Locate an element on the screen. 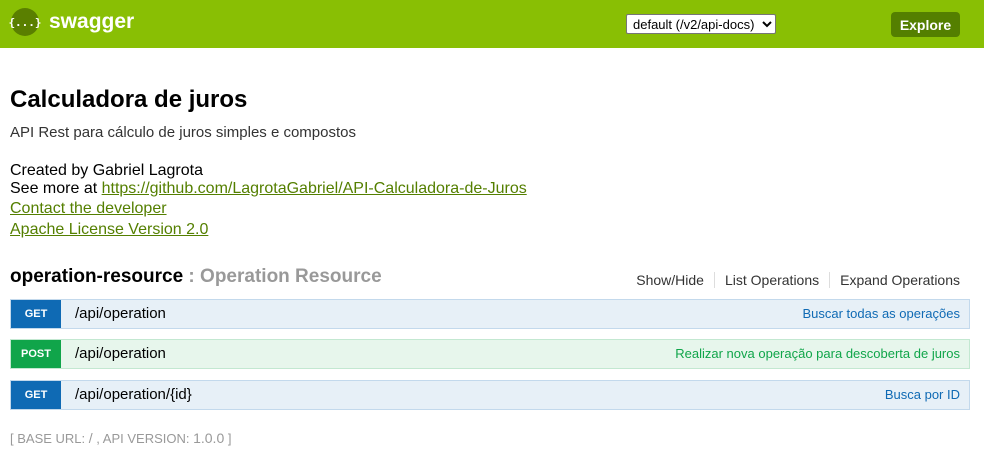 This screenshot has width=984, height=454. footer-close-bracket: ] is located at coordinates (228, 438).